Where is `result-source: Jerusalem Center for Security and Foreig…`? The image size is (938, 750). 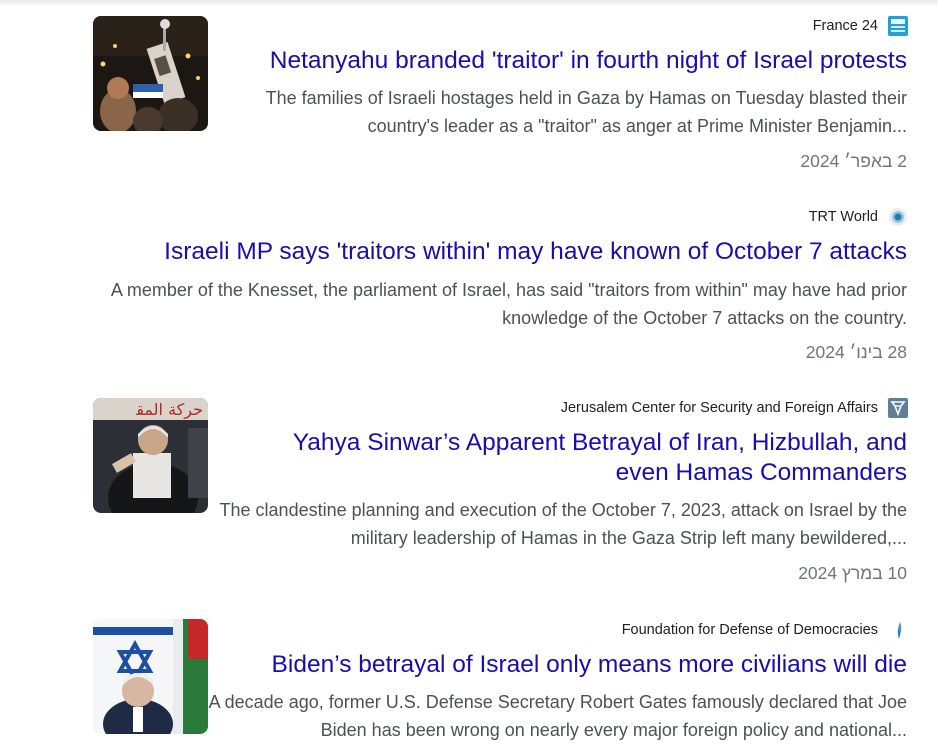 result-source: Jerusalem Center for Security and Foreig… is located at coordinates (734, 408).